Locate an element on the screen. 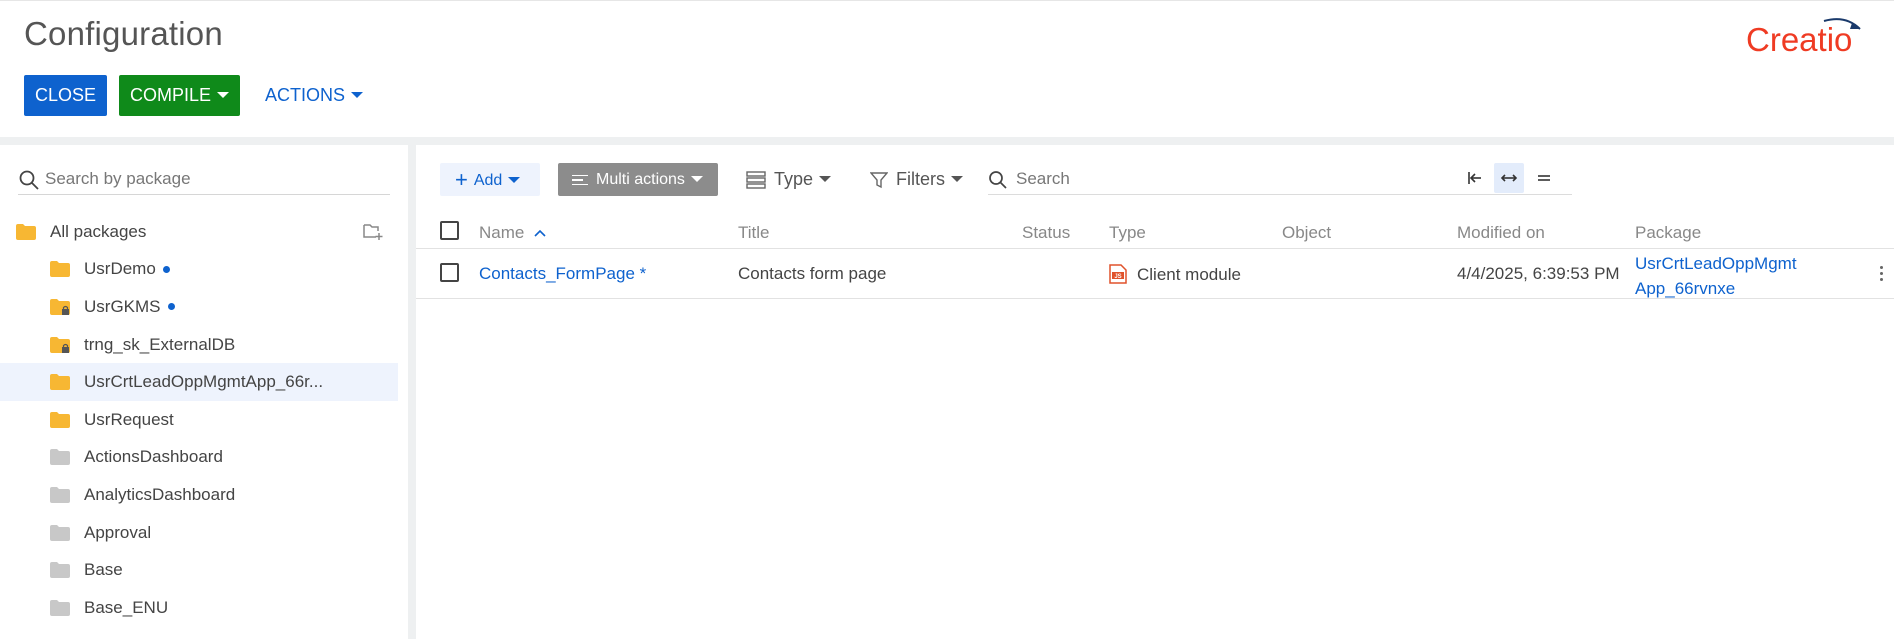  all-packages-item: All packages is located at coordinates (199, 232).